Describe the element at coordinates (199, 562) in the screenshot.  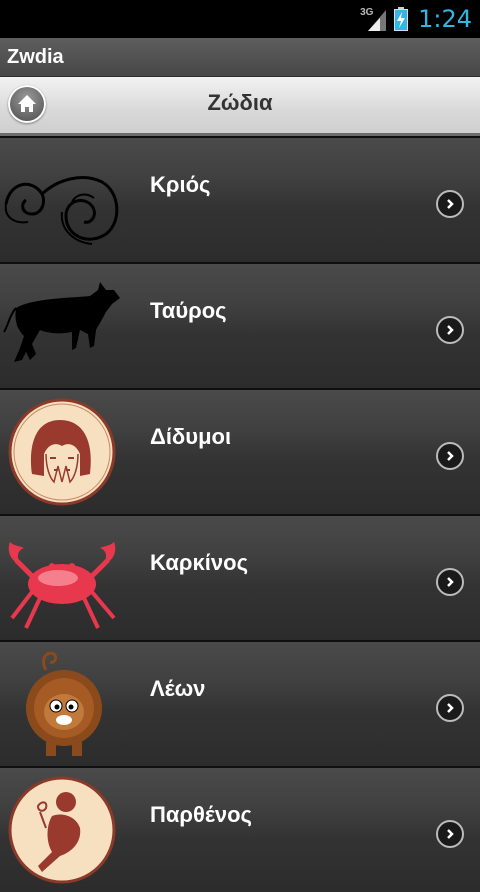
I see `row-label: Καρκίνος` at that location.